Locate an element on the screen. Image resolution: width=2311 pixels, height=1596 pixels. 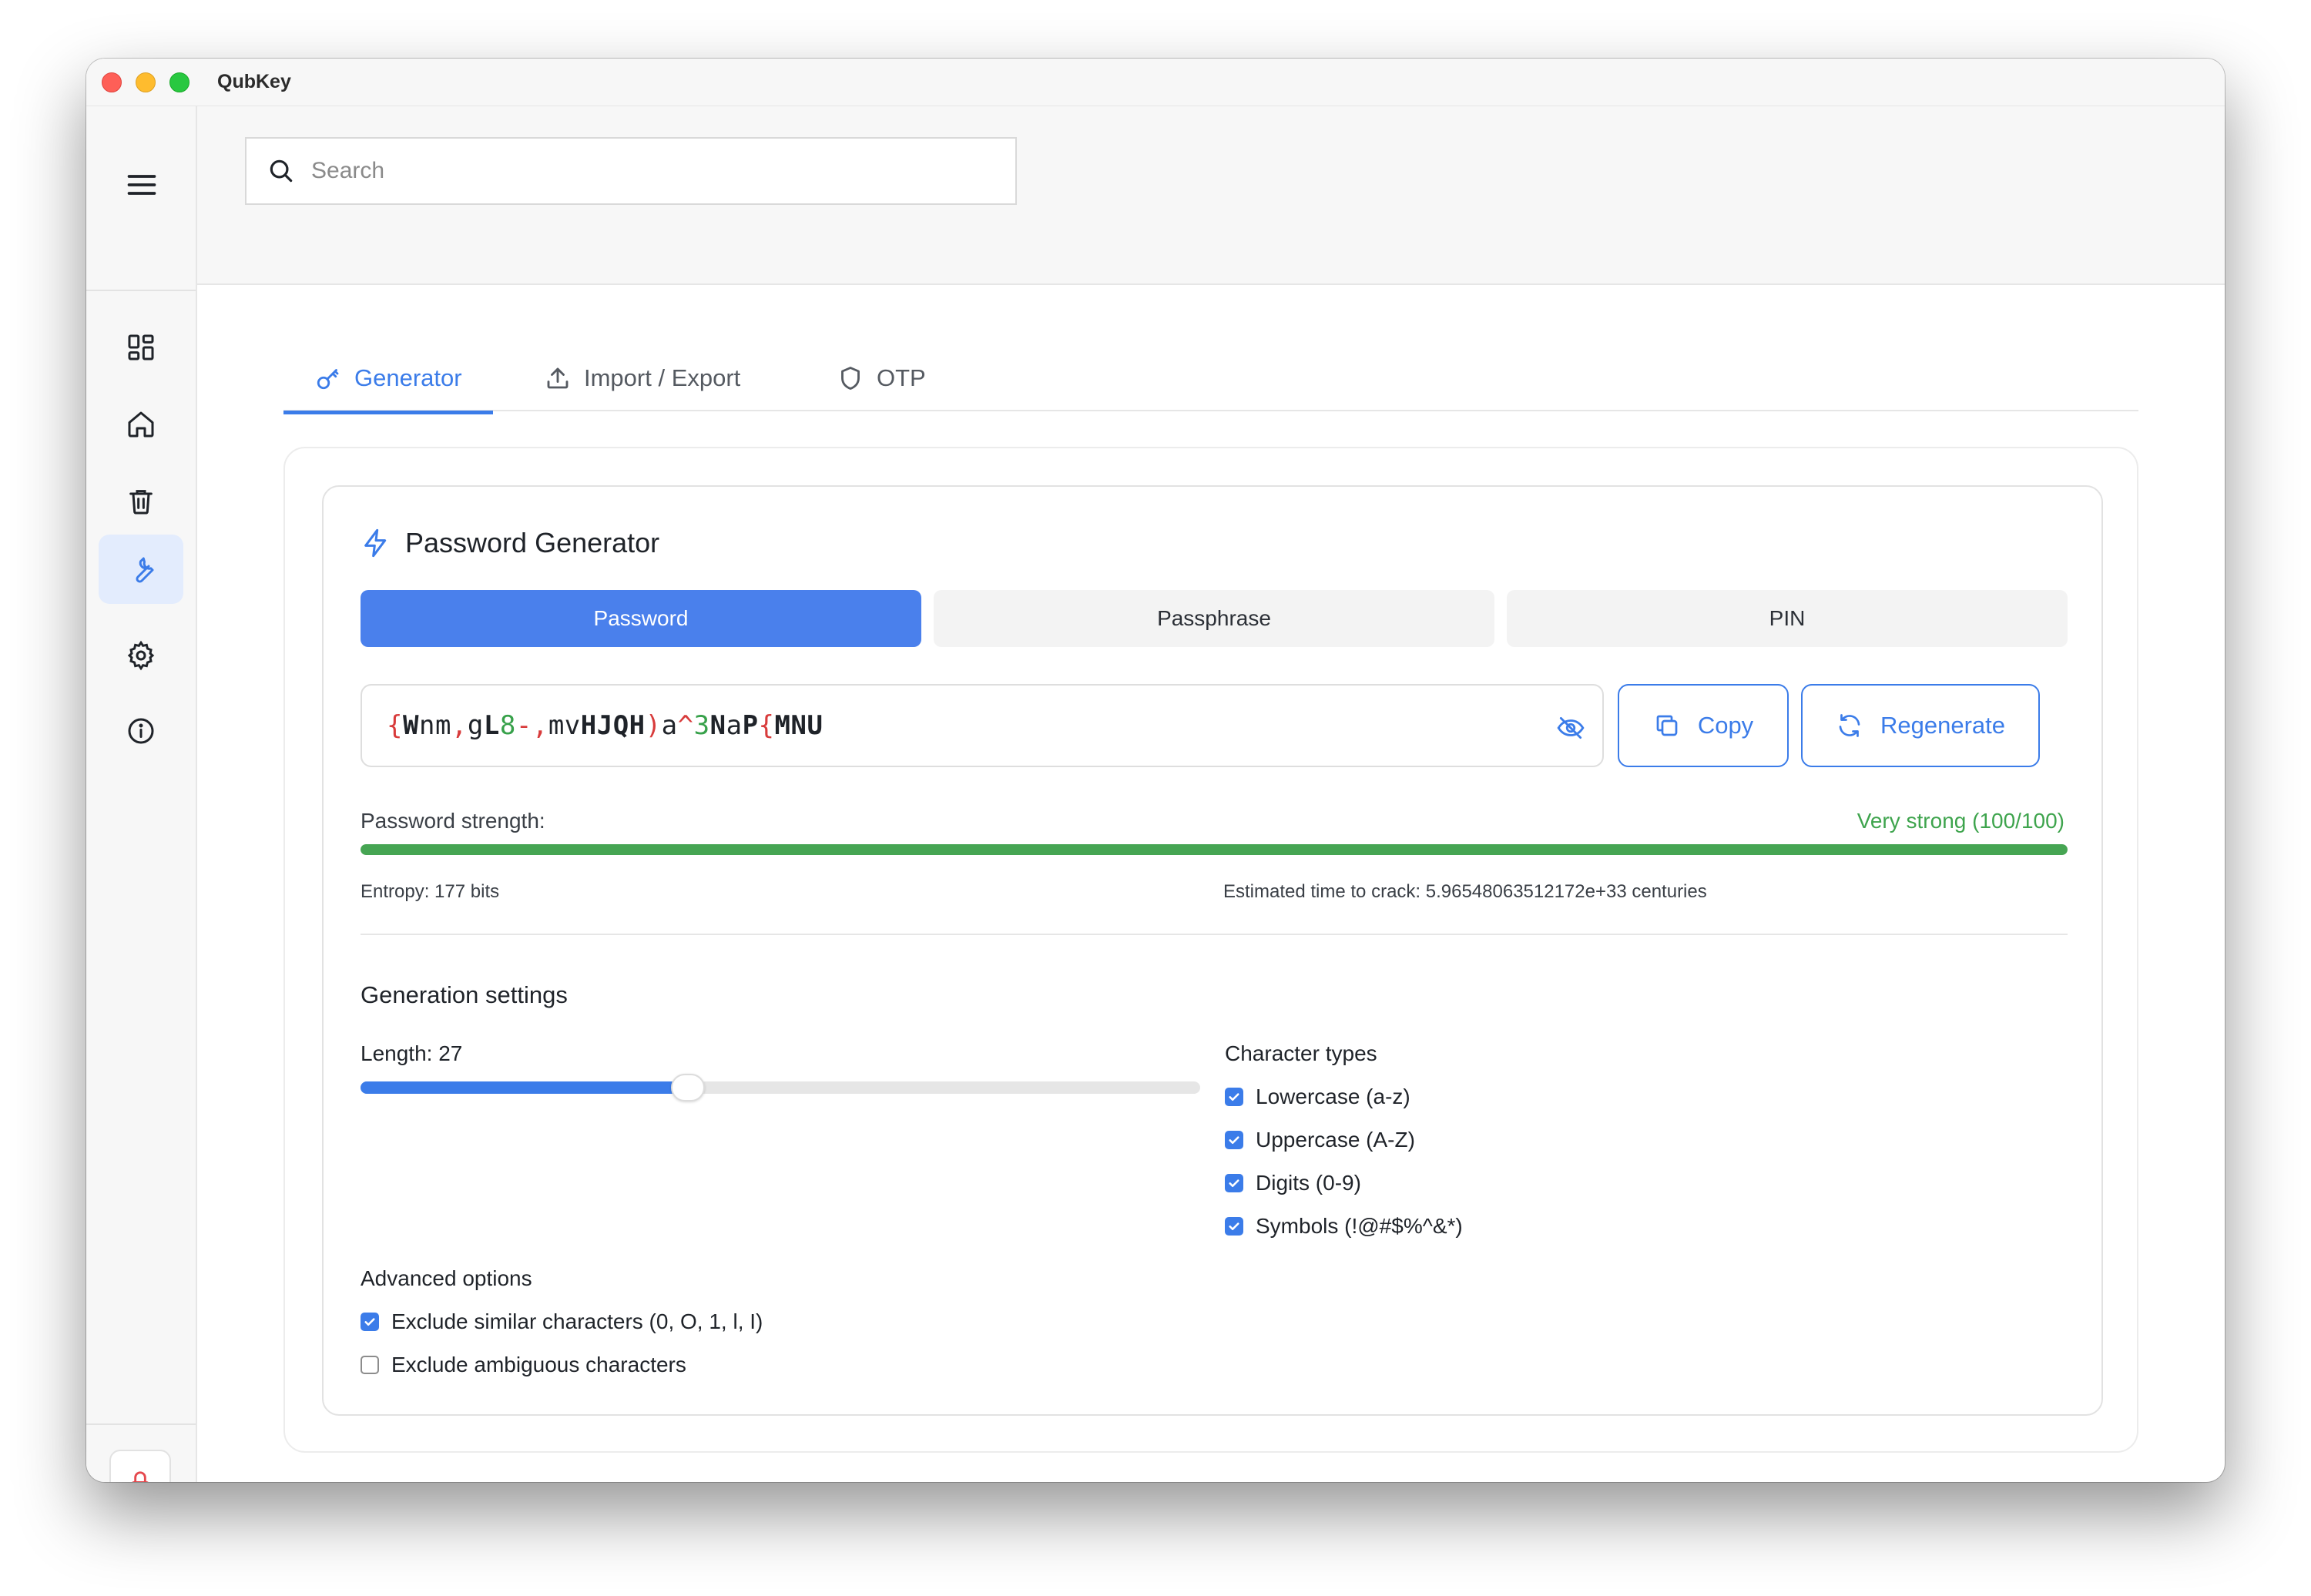
mode-passphrase-button: Passphrase is located at coordinates (1214, 618).